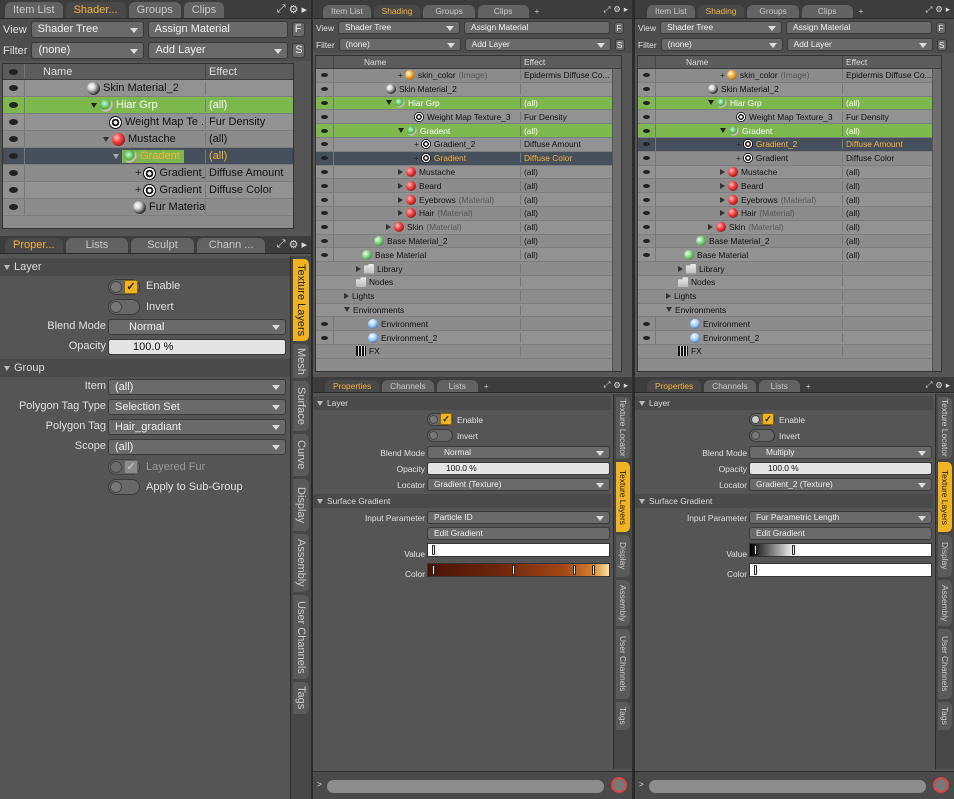 The image size is (954, 799). What do you see at coordinates (789, 338) in the screenshot?
I see `tree-row: Environment_2` at bounding box center [789, 338].